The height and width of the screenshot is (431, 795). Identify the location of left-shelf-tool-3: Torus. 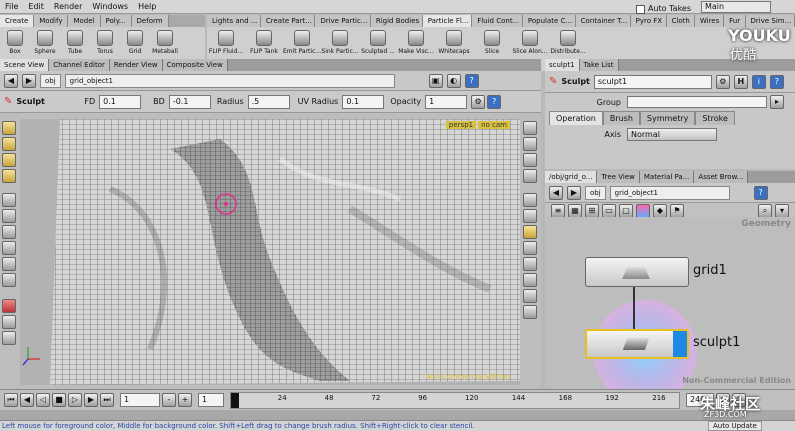
(105, 41).